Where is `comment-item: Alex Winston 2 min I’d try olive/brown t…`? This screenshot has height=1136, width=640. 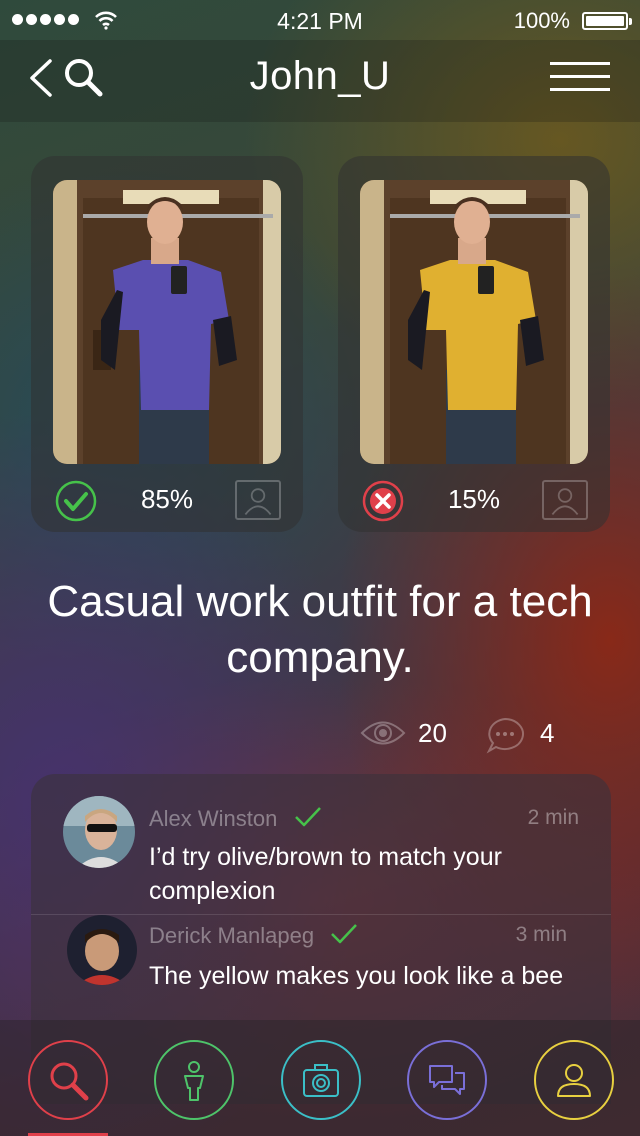
comment-item: Alex Winston 2 min I’d try olive/brown t… is located at coordinates (321, 844).